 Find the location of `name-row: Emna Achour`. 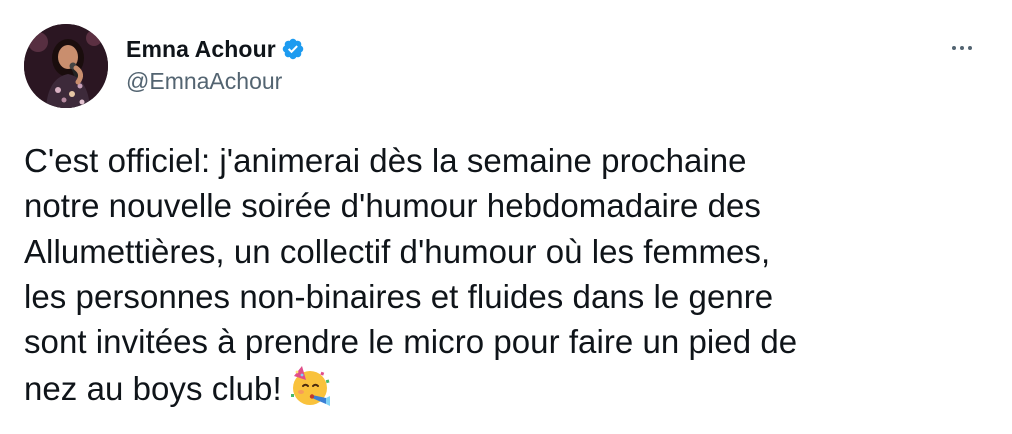

name-row: Emna Achour is located at coordinates (215, 49).